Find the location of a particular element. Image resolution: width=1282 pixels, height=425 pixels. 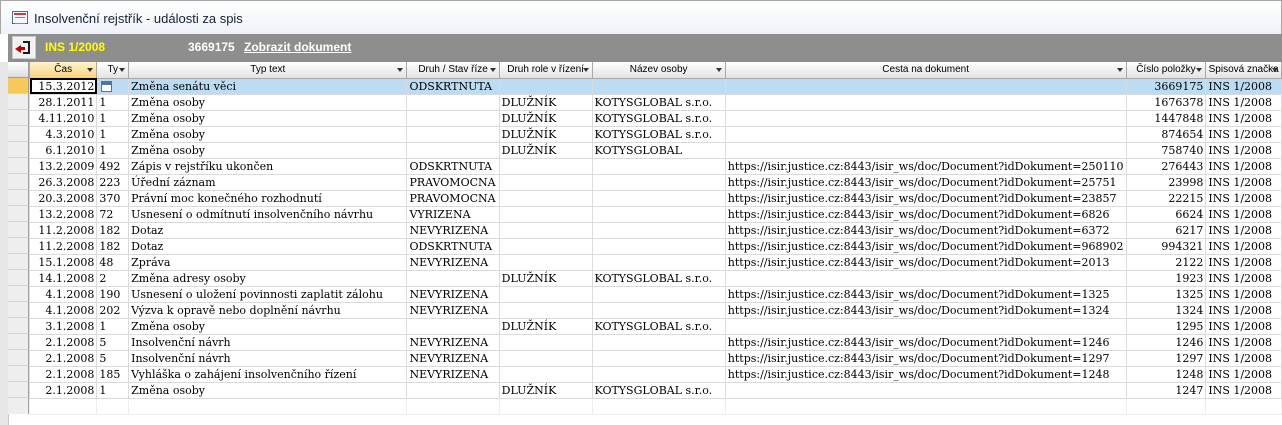

cell-time: 4.11.2010 is located at coordinates (63, 118).